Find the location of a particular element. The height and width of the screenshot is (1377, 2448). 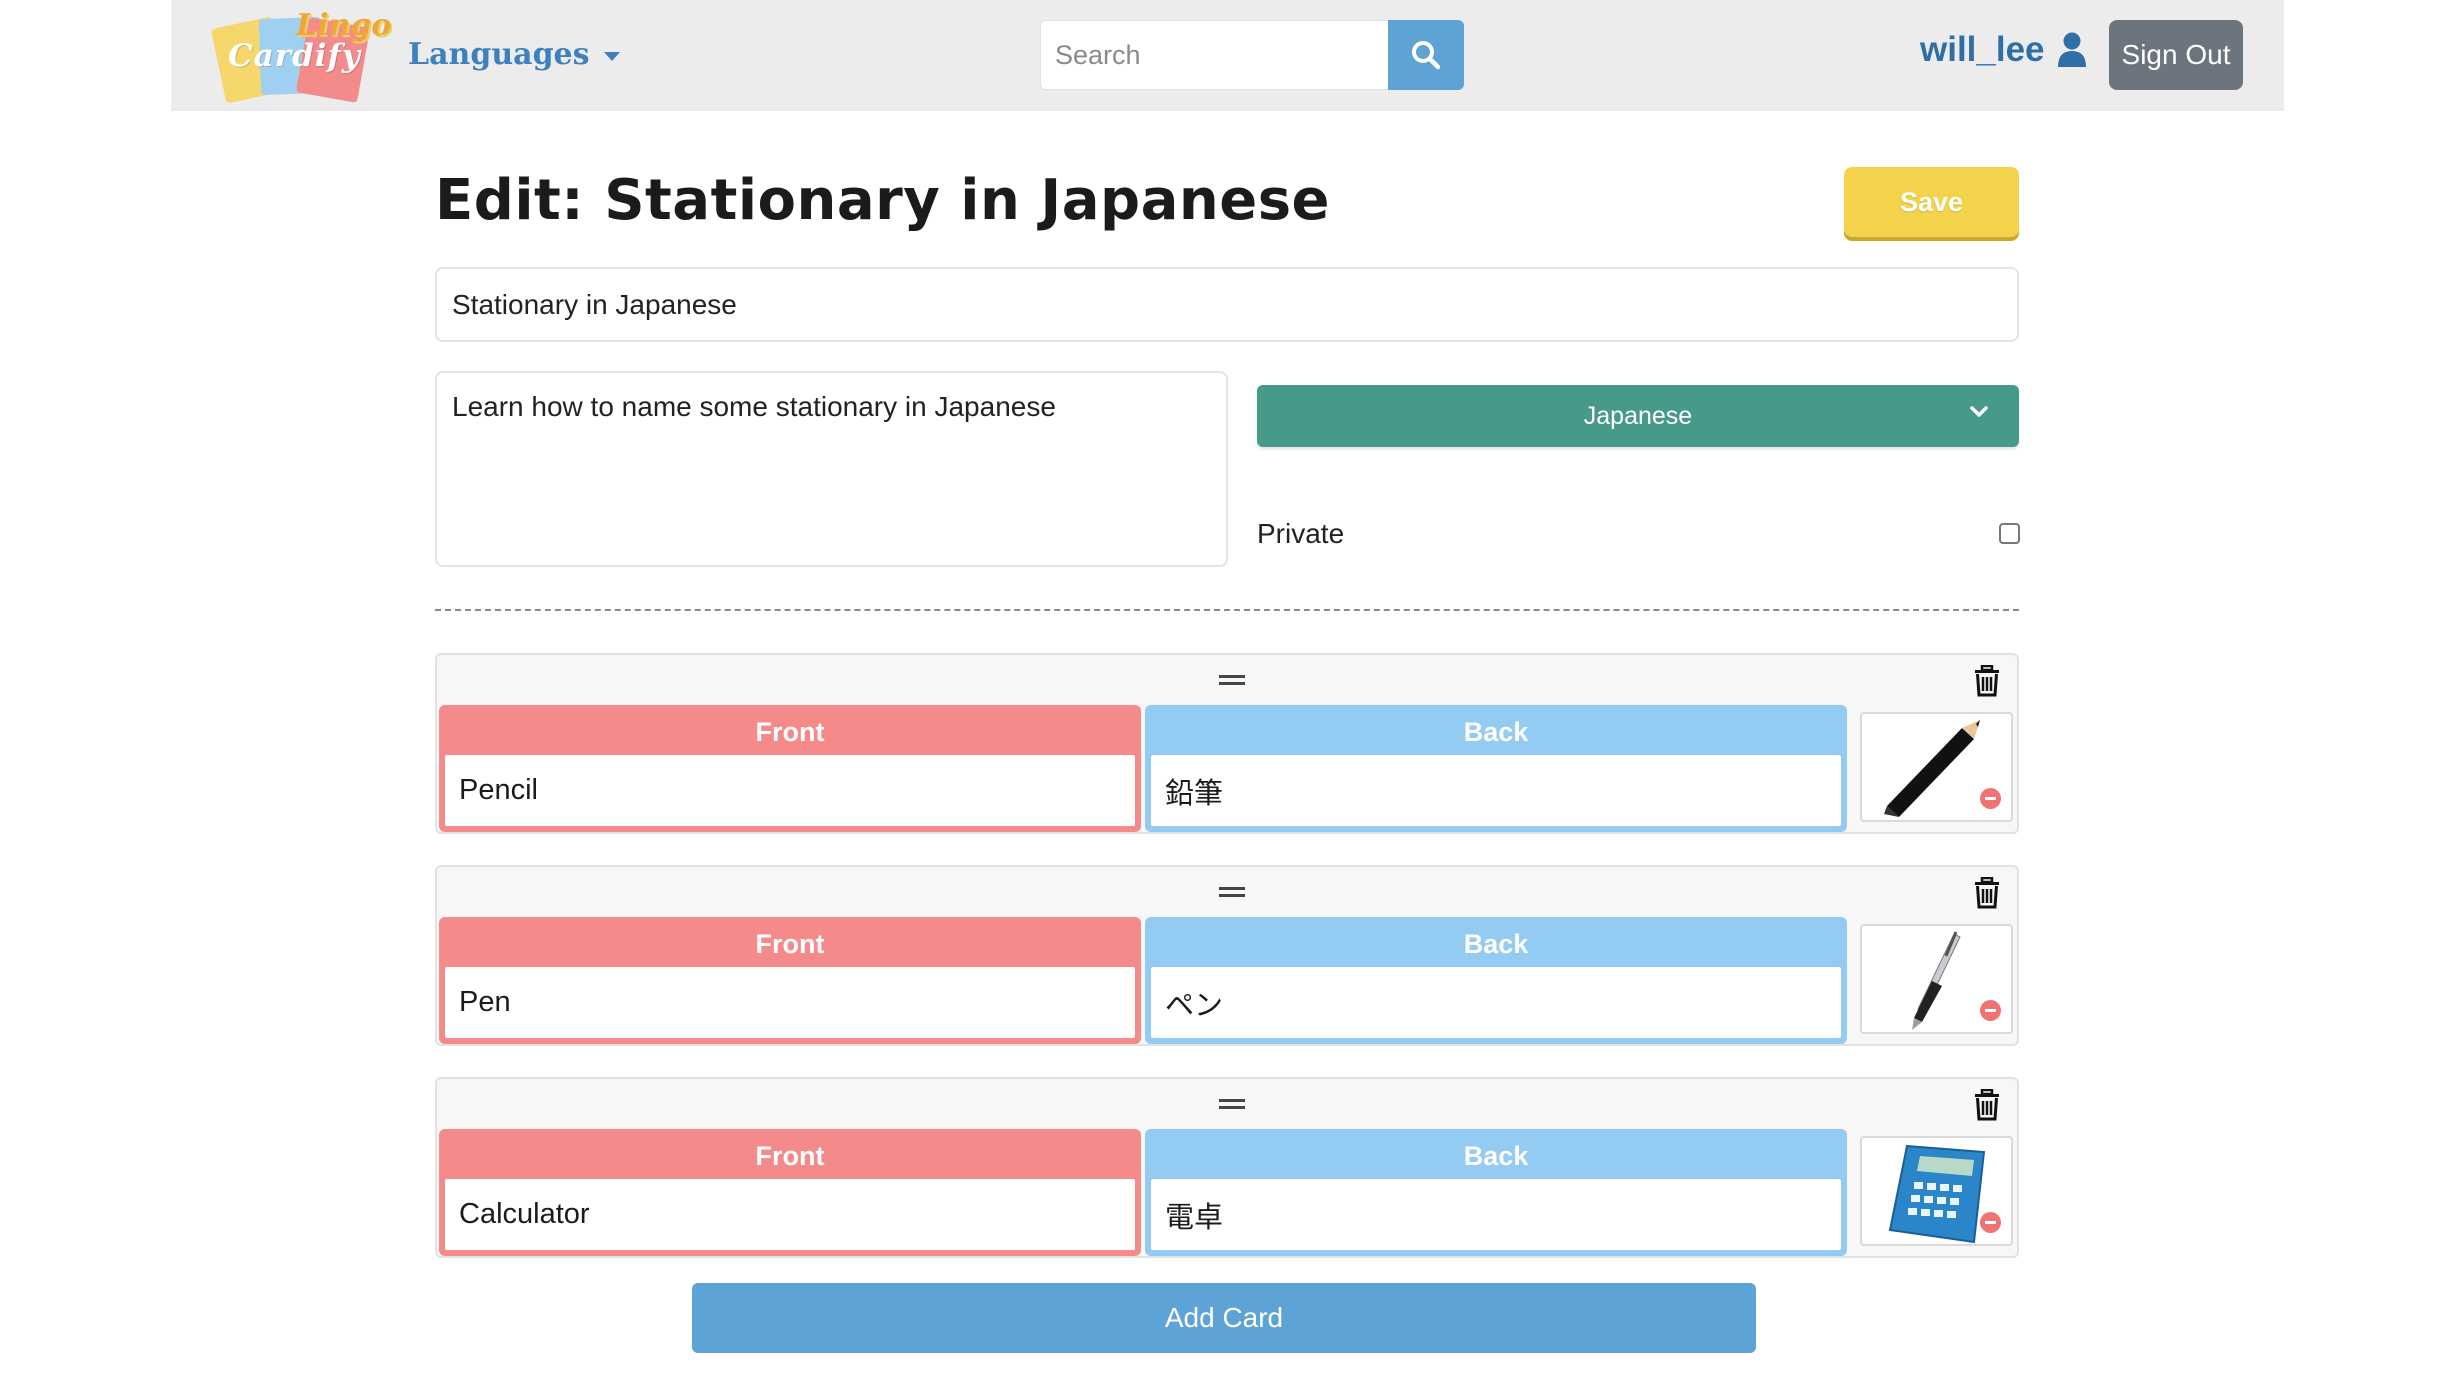

card-front: Front Pencil is located at coordinates (790, 768).